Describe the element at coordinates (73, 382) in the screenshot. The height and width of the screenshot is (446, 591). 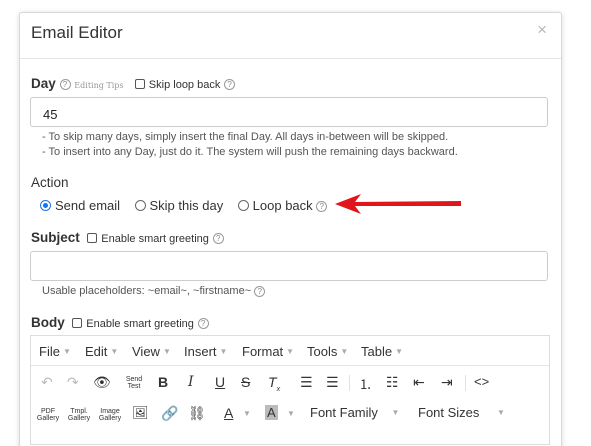
I see `redo-icon: ↷` at that location.